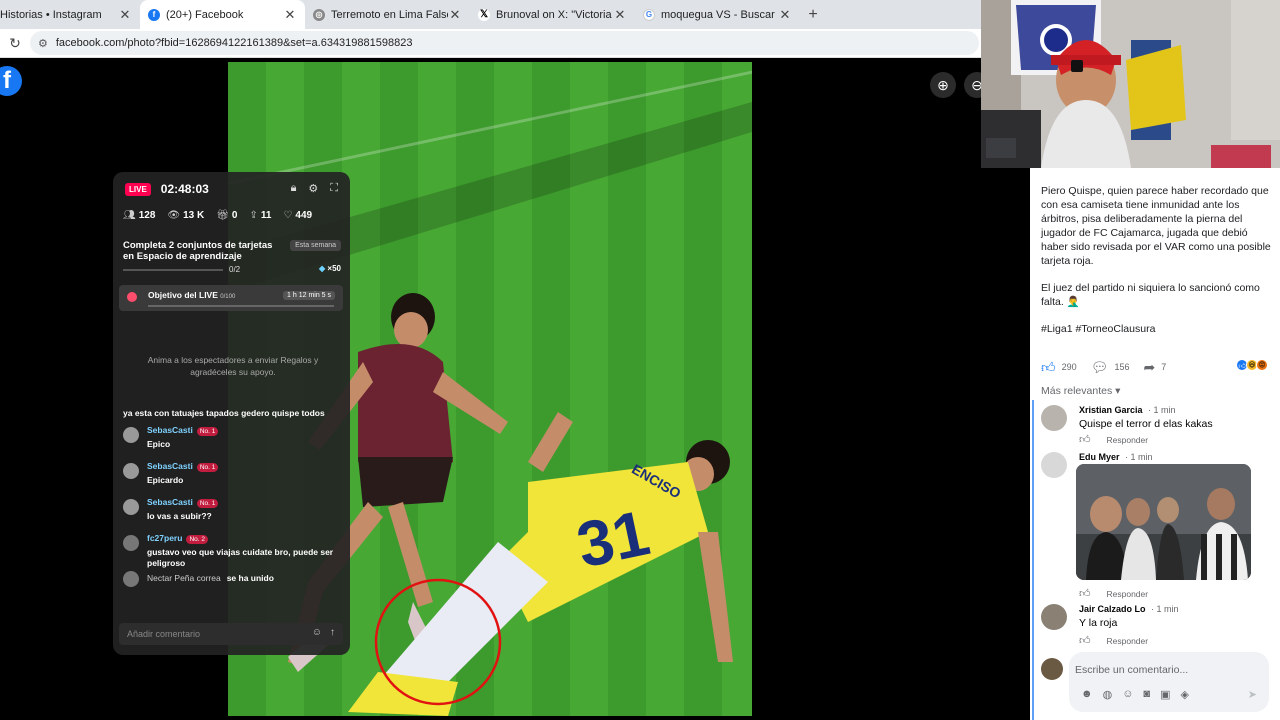 The width and height of the screenshot is (1280, 720). Describe the element at coordinates (164, 538) in the screenshot. I see `chat-username: fc27peru` at that location.